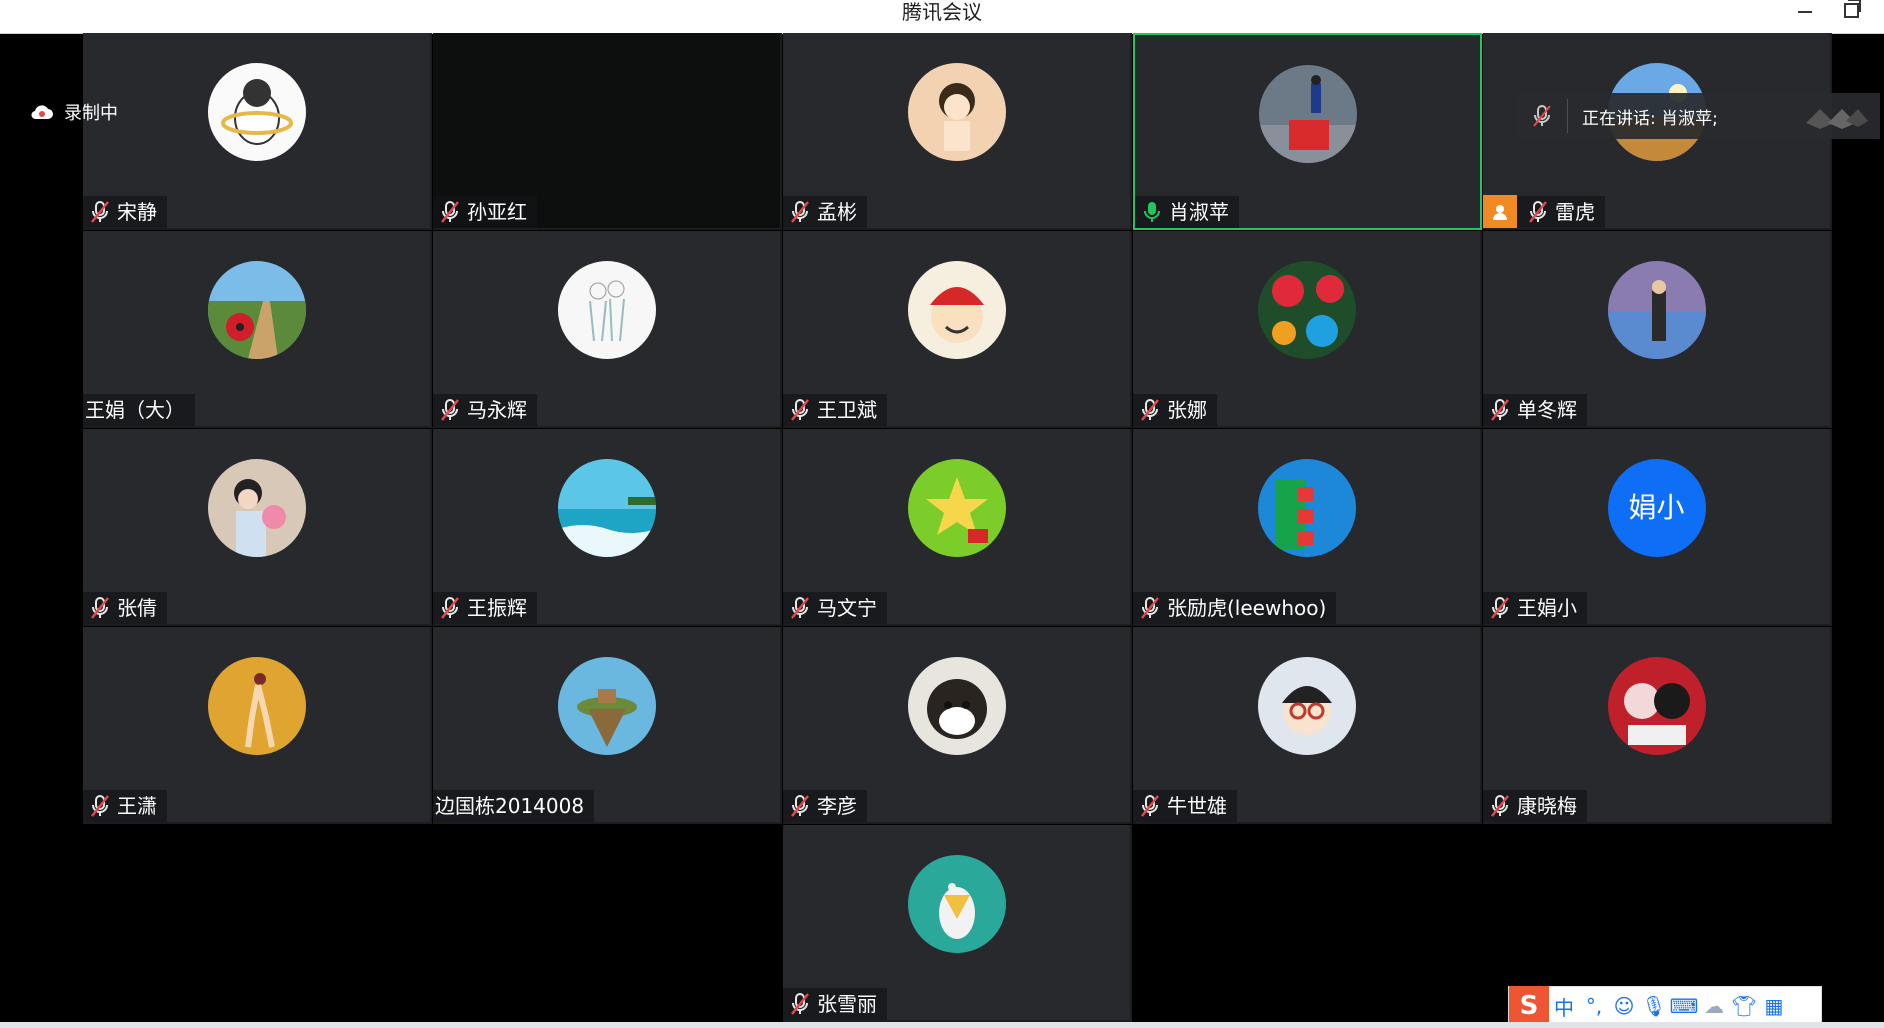 This screenshot has width=1884, height=1028. What do you see at coordinates (1657, 725) in the screenshot?
I see `participant-tile: 康晓梅` at bounding box center [1657, 725].